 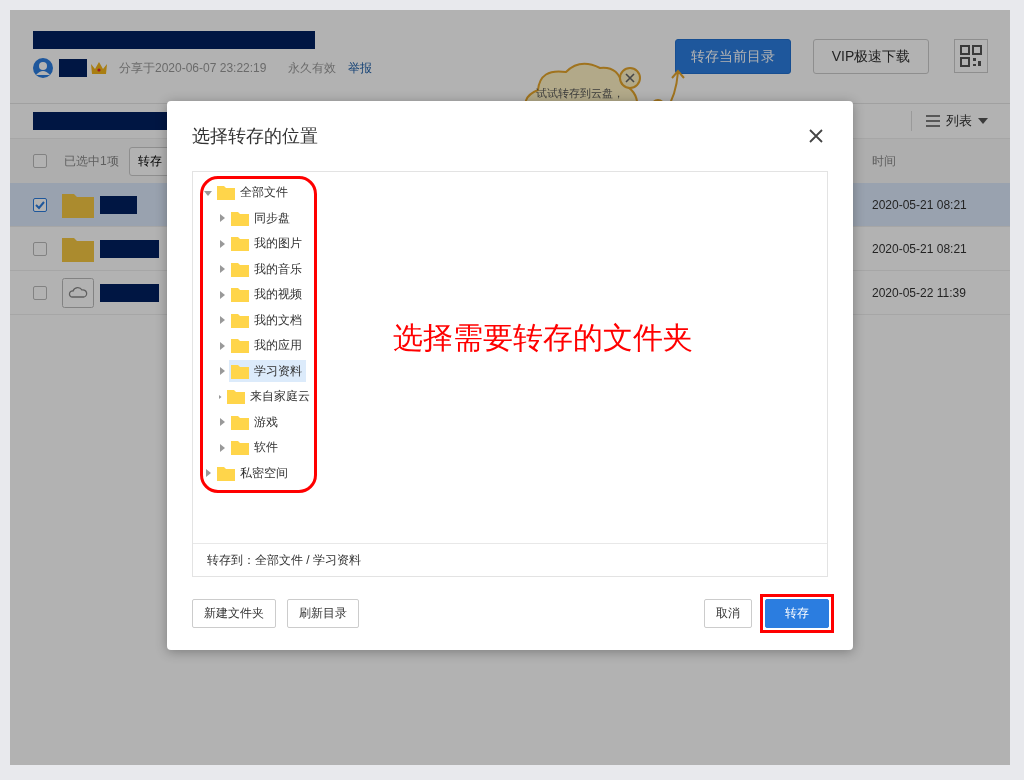 What do you see at coordinates (510, 560) in the screenshot?
I see `destination-path: 转存到：全部文件 / 学习资料` at bounding box center [510, 560].